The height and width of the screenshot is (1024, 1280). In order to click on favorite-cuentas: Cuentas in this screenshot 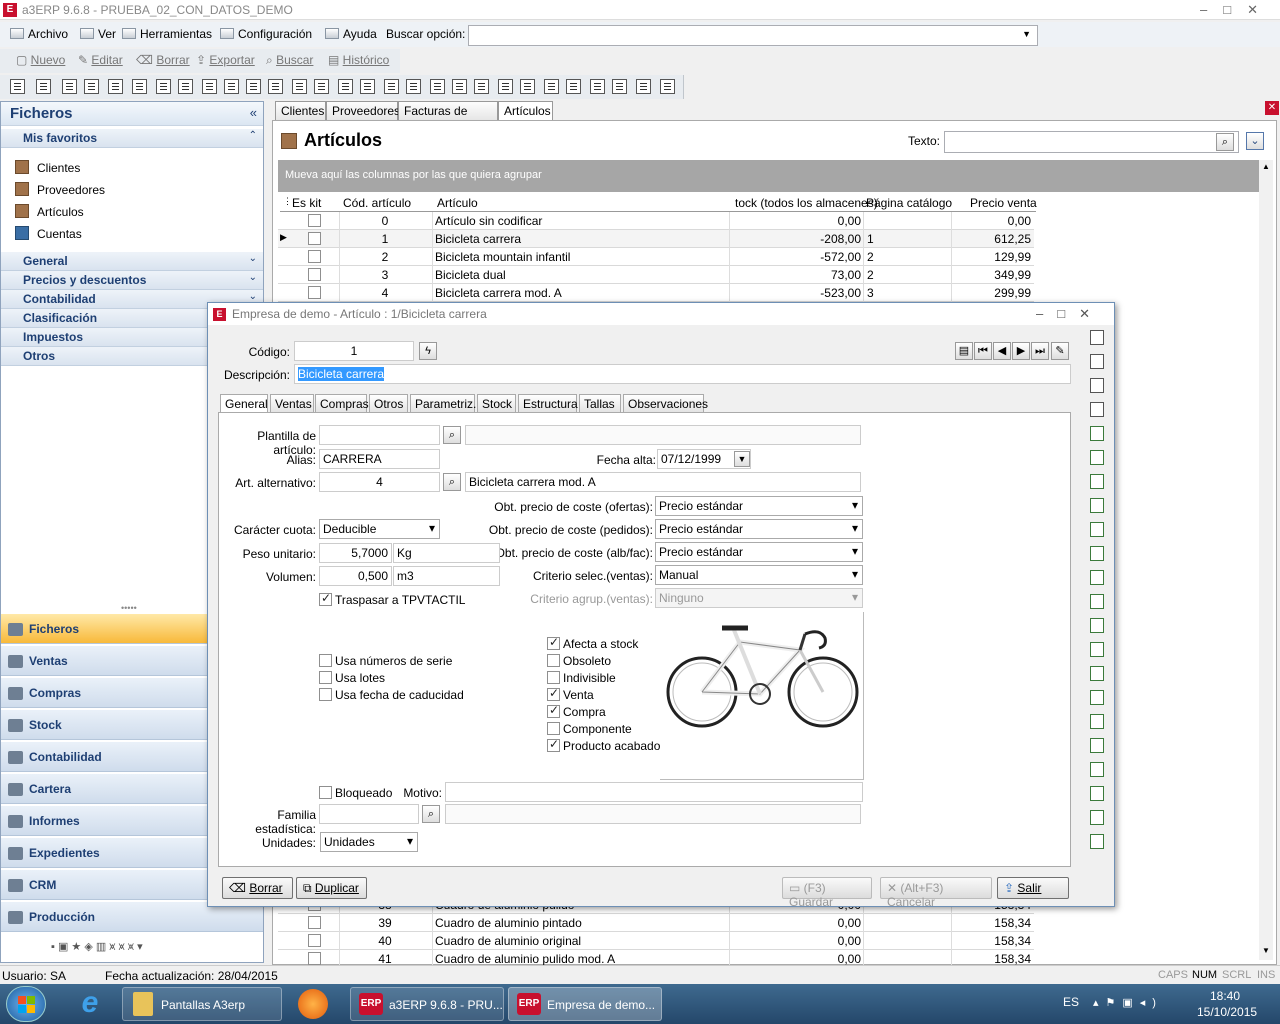, I will do `click(48, 233)`.